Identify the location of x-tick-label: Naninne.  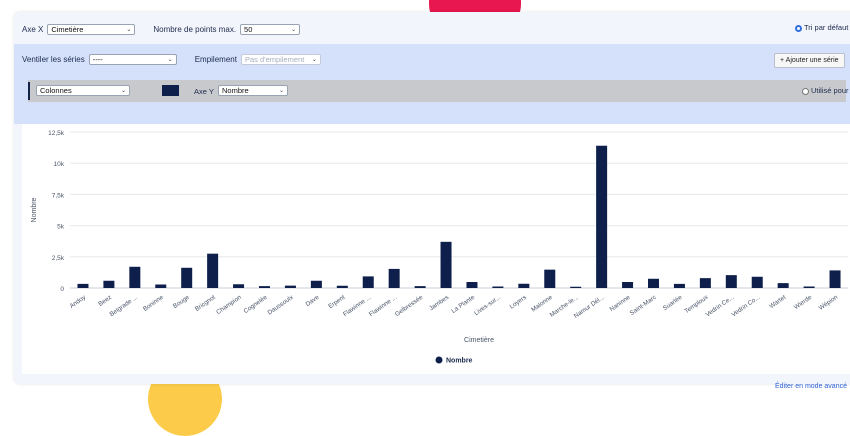
(620, 303).